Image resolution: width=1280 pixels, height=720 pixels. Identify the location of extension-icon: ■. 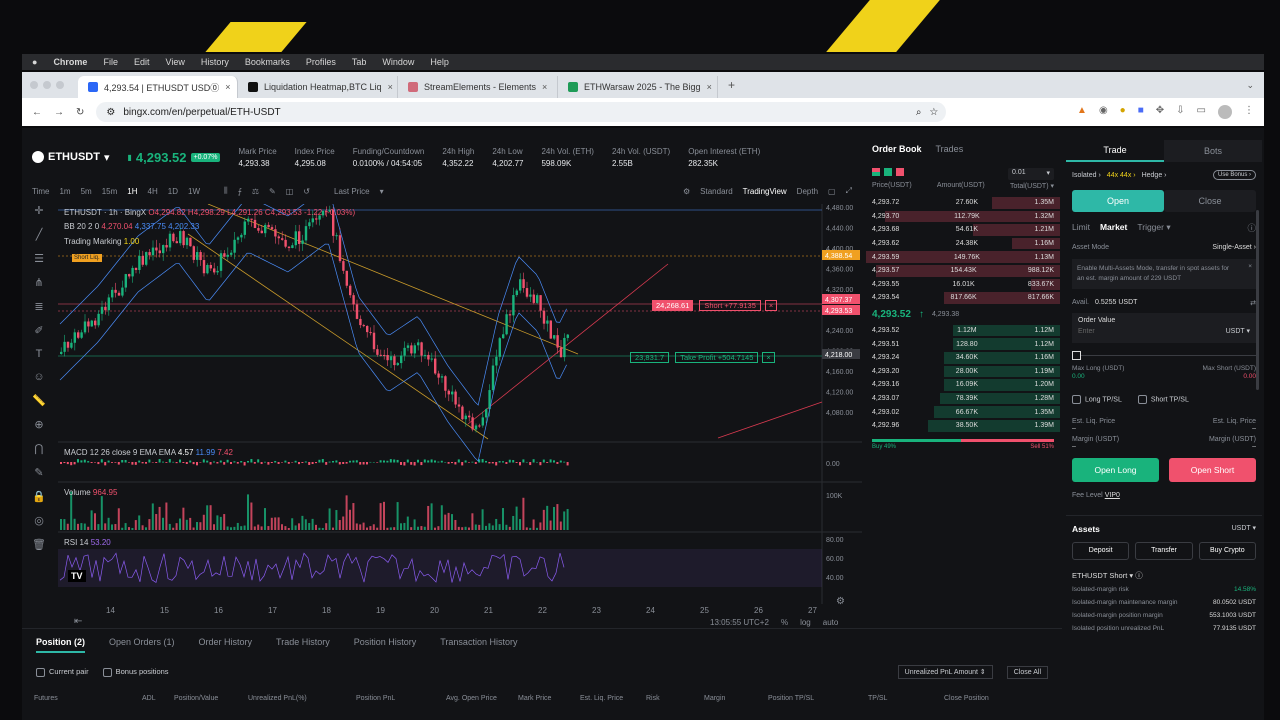
(1141, 112).